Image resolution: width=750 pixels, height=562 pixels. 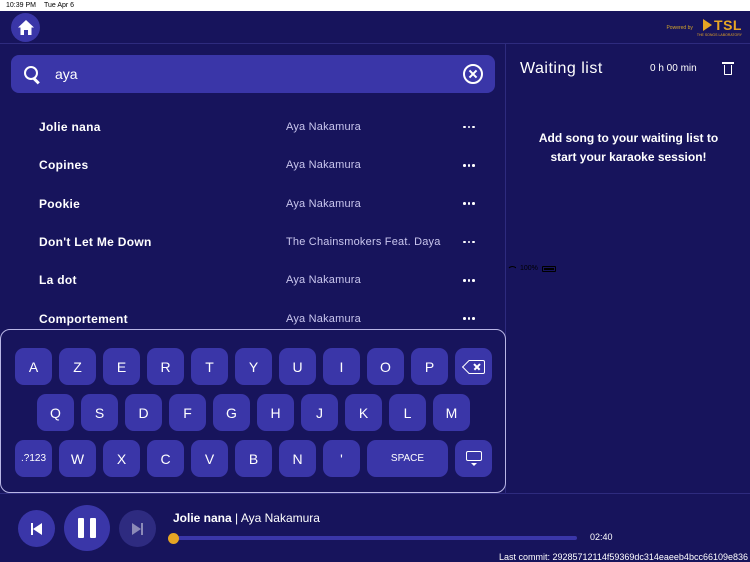 What do you see at coordinates (375, 27) in the screenshot?
I see `app-header: Powered by TSL THE SONGS LABORATORY` at bounding box center [375, 27].